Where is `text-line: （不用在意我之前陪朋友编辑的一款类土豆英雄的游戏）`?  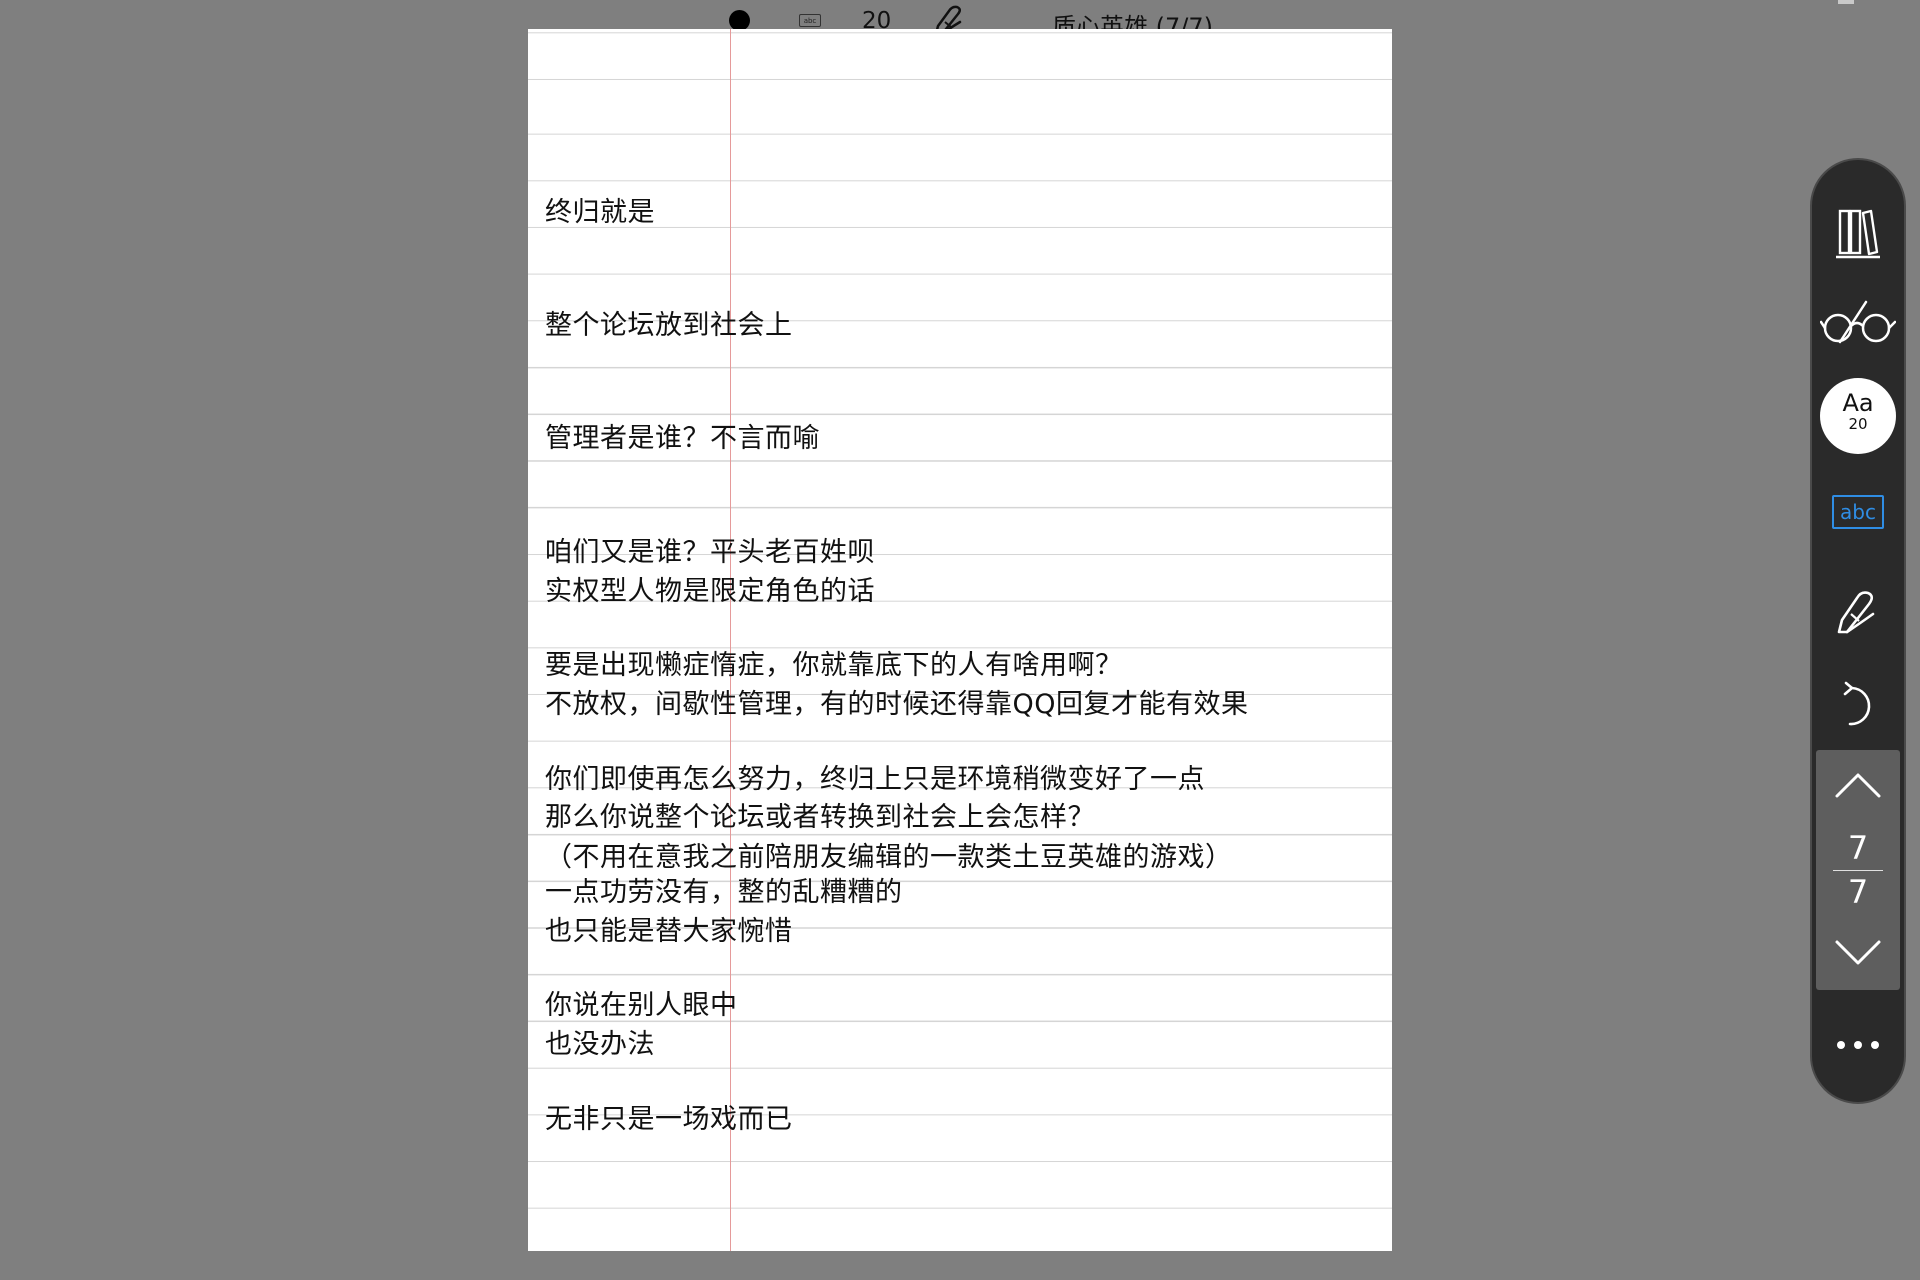 text-line: （不用在意我之前陪朋友编辑的一款类土豆英雄的游戏） is located at coordinates (889, 857).